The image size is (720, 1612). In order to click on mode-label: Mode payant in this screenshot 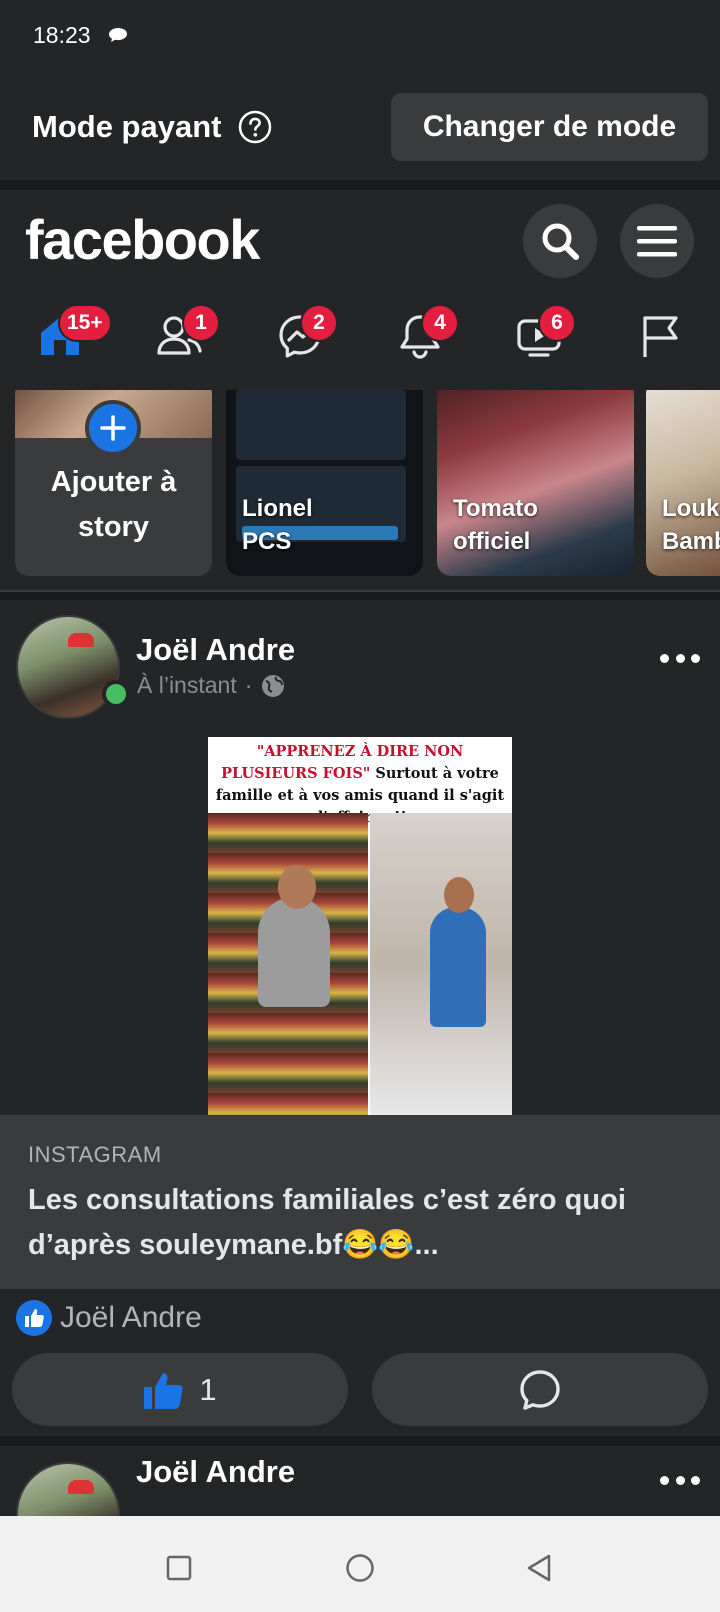, I will do `click(127, 126)`.